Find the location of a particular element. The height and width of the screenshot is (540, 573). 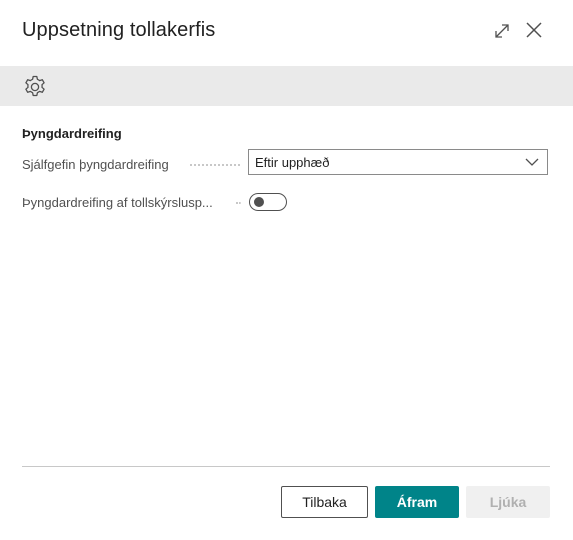

finish-button: Ljúka is located at coordinates (508, 502).